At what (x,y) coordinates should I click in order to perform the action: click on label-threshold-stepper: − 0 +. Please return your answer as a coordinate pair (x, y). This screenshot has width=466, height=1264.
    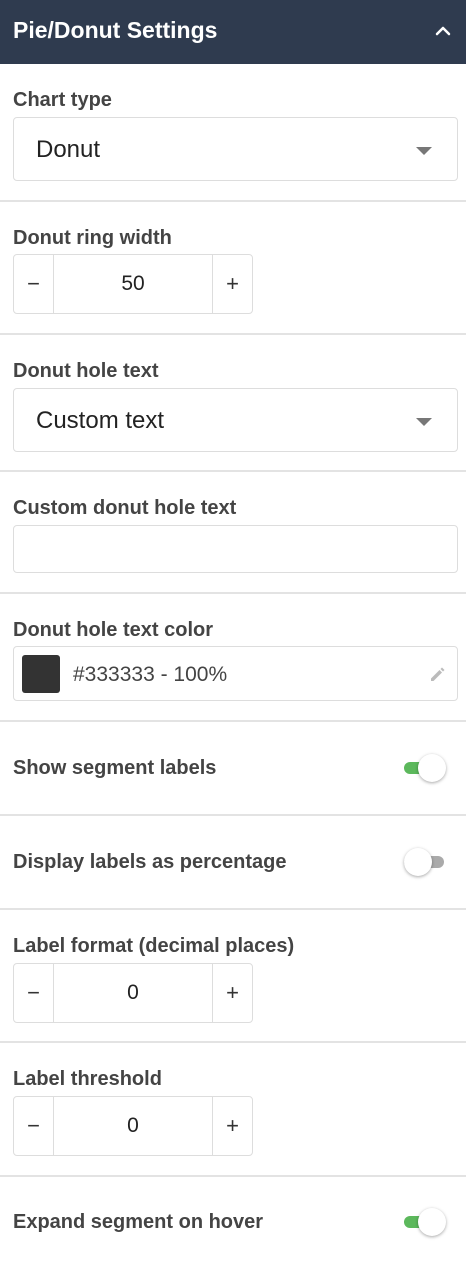
    Looking at the image, I should click on (133, 1126).